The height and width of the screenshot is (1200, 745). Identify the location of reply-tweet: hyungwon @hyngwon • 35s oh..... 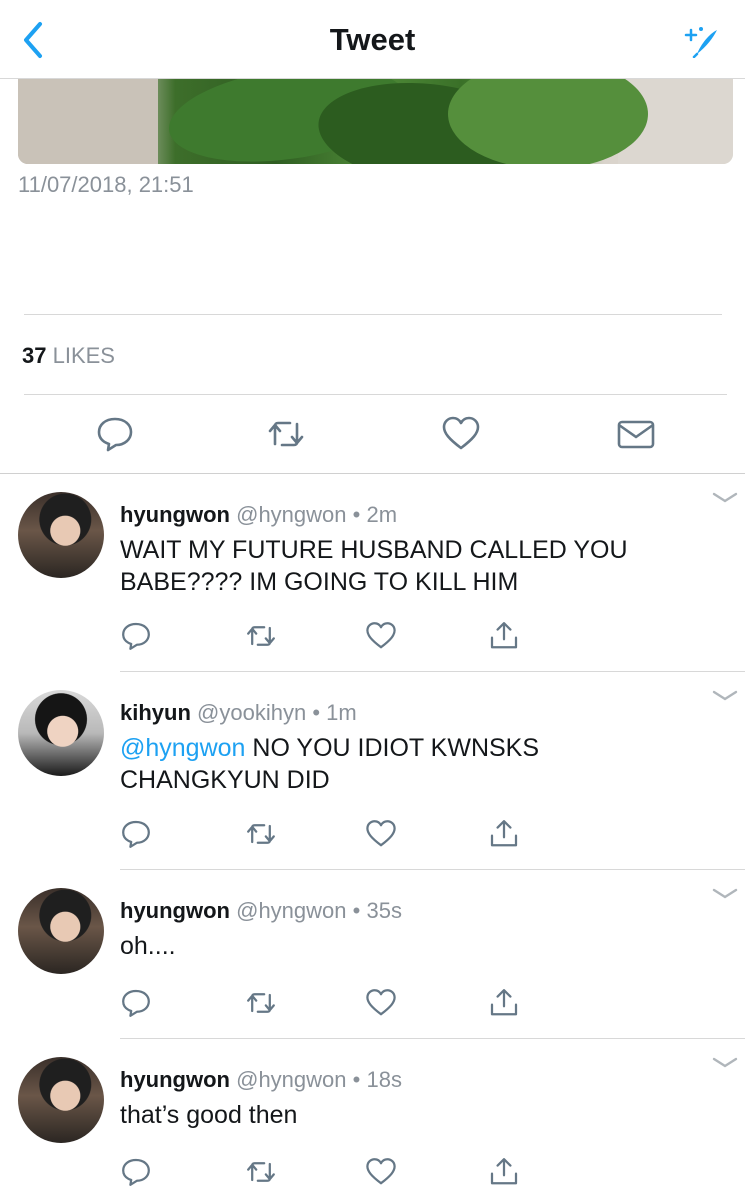
(372, 954).